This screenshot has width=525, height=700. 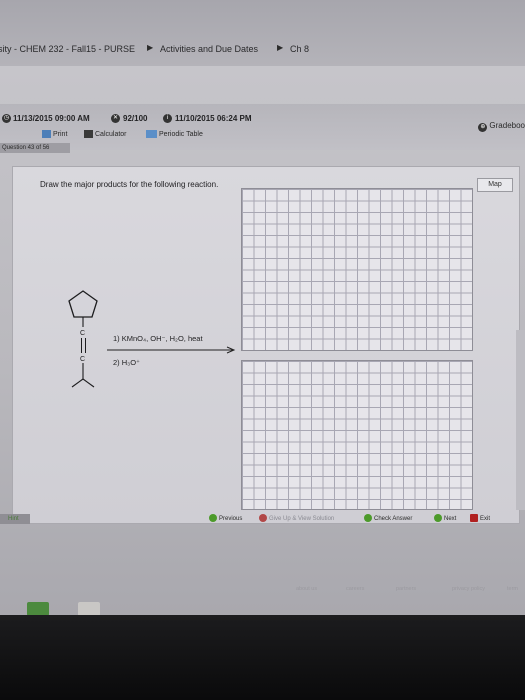 I want to click on give-up-button: Give Up & View Solution, so click(x=296, y=519).